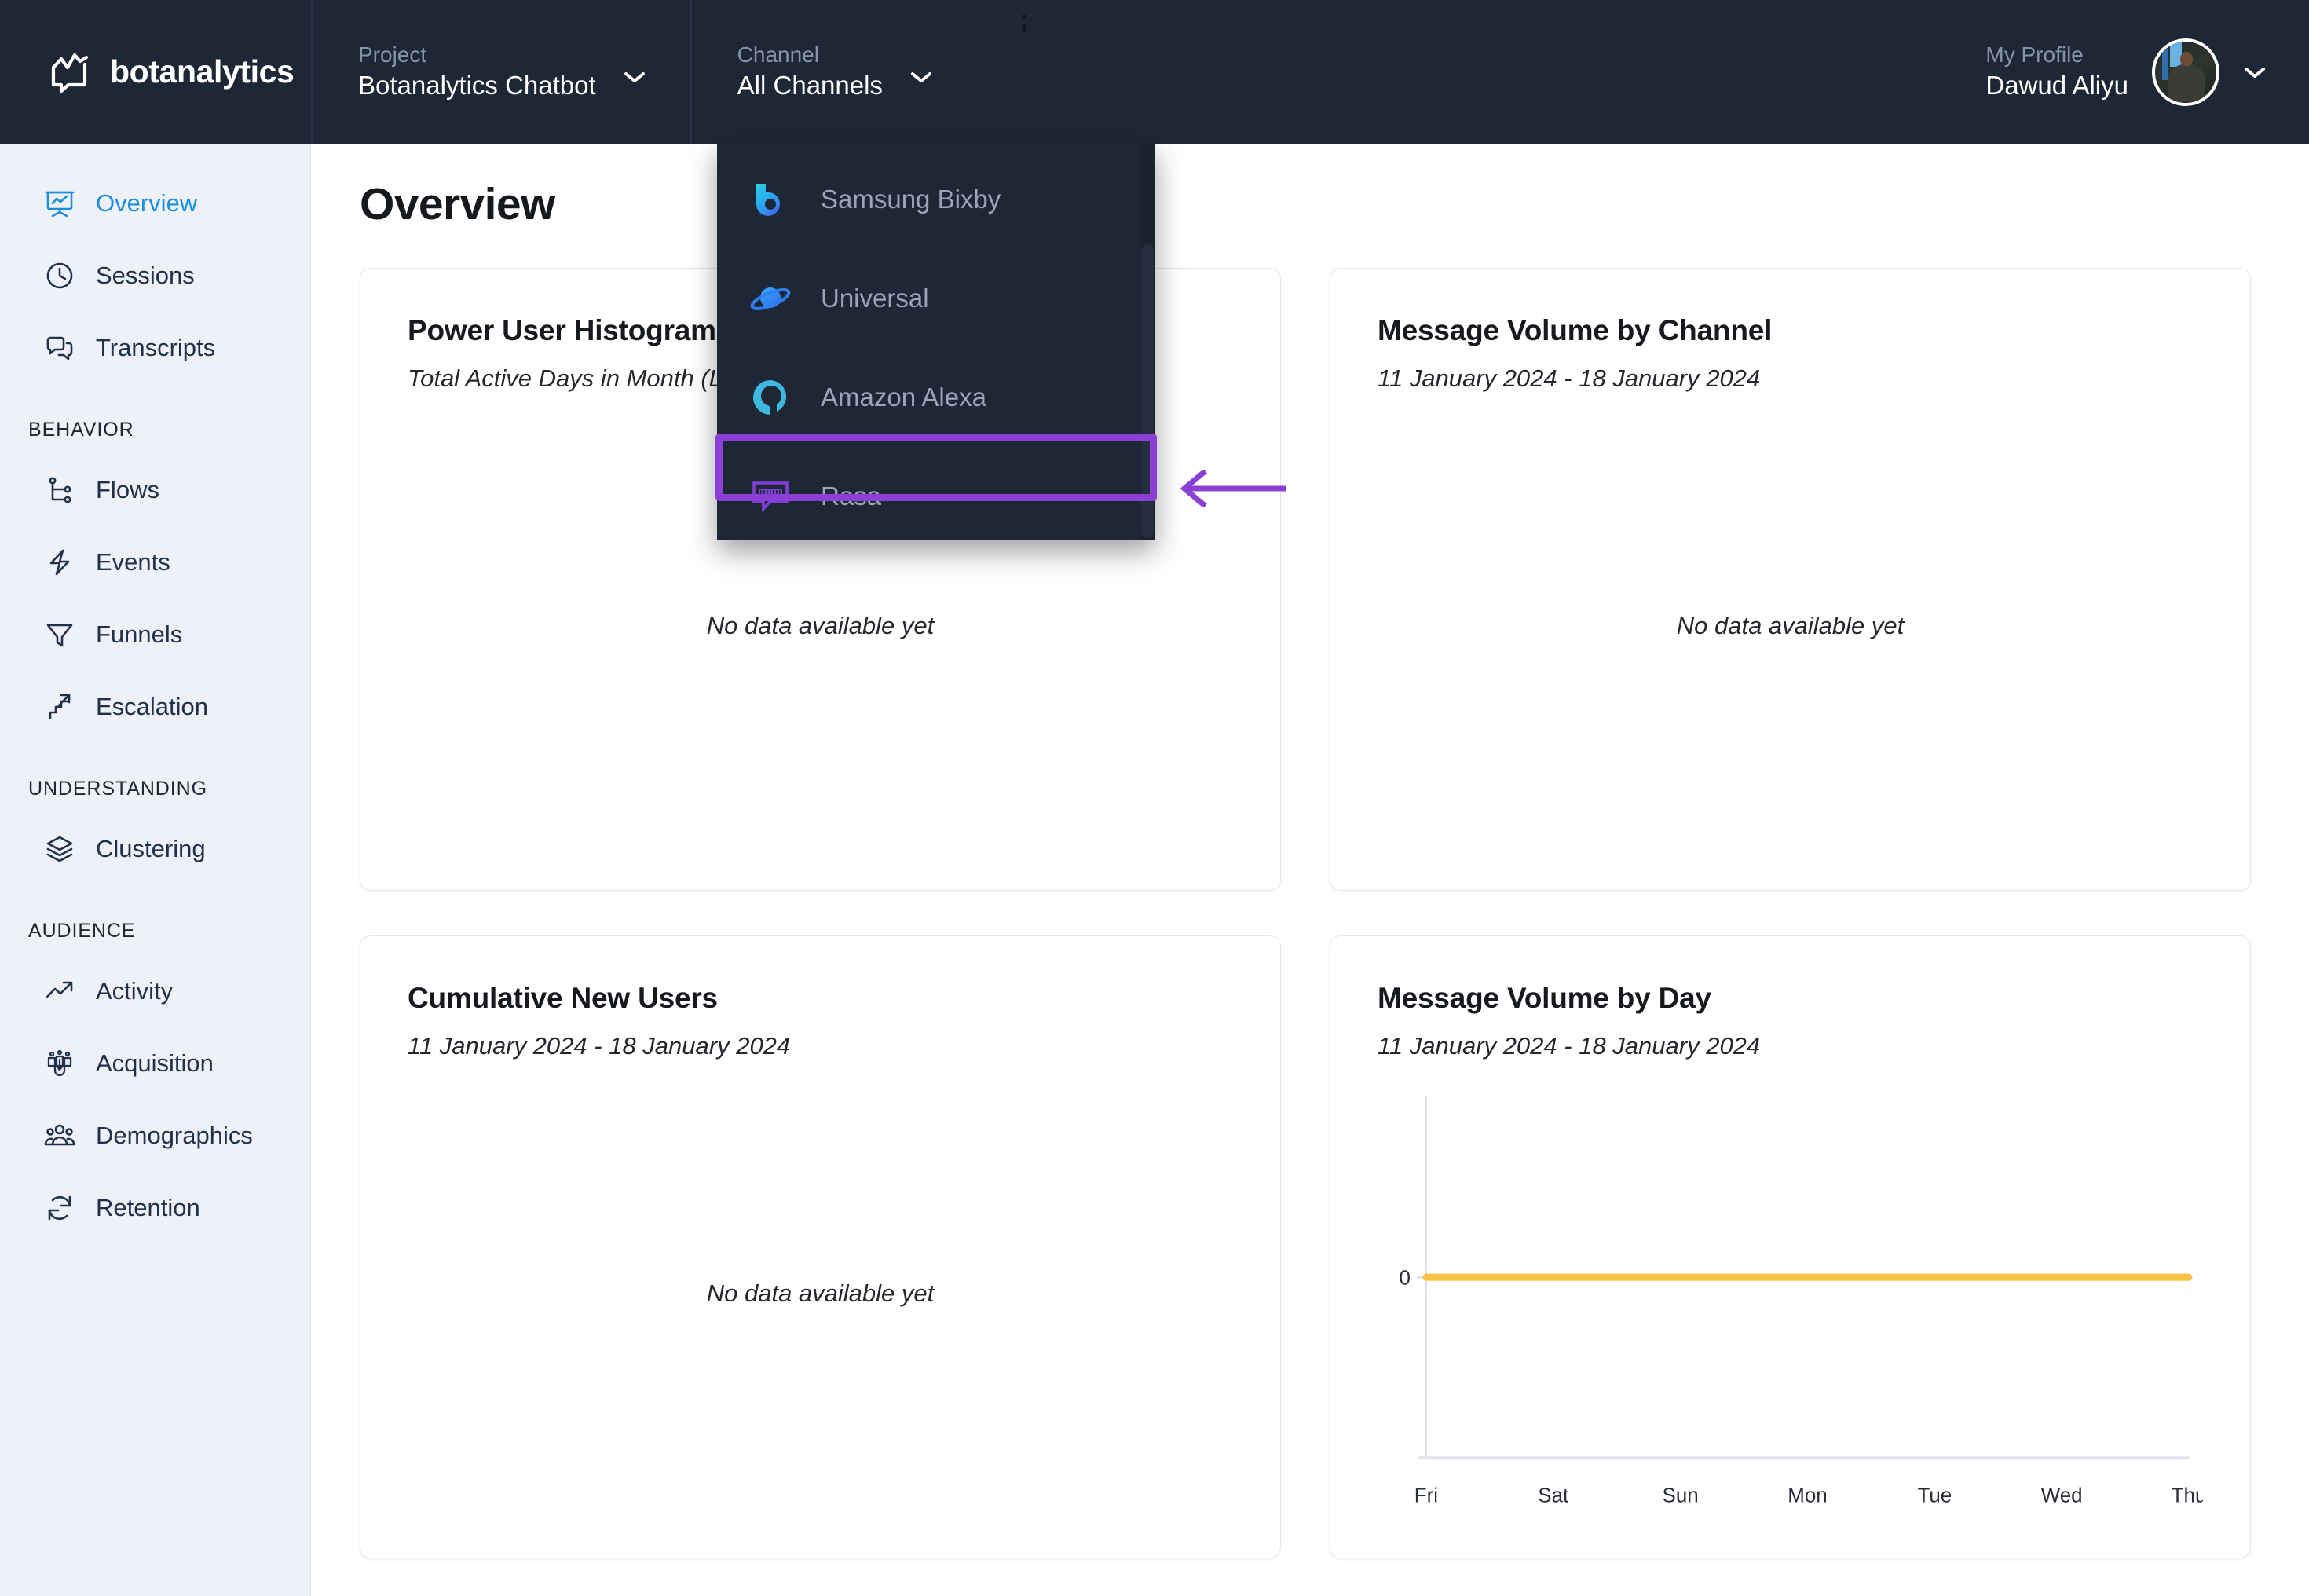 The height and width of the screenshot is (1596, 2309). Describe the element at coordinates (2185, 72) in the screenshot. I see `avatar` at that location.